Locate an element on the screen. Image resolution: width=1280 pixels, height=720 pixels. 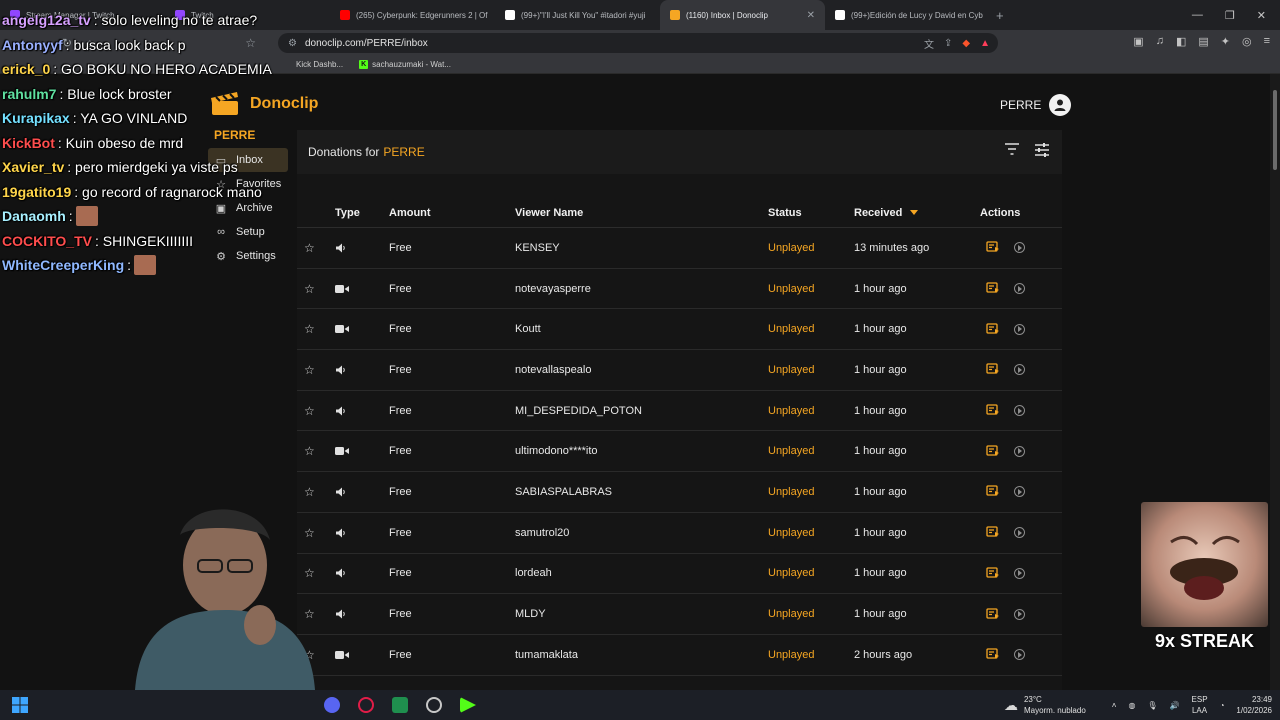
header-received: Received is located at coordinates (917, 213).